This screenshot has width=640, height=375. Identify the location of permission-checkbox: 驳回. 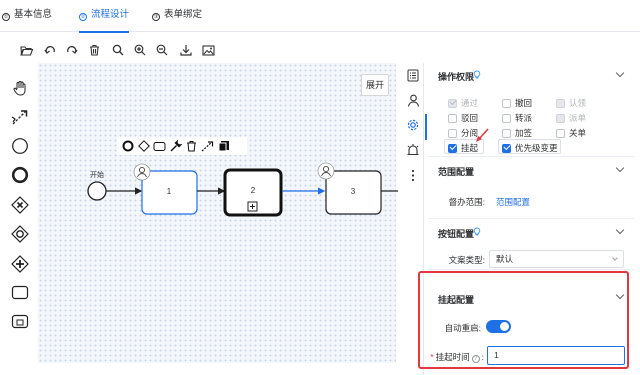
(463, 118).